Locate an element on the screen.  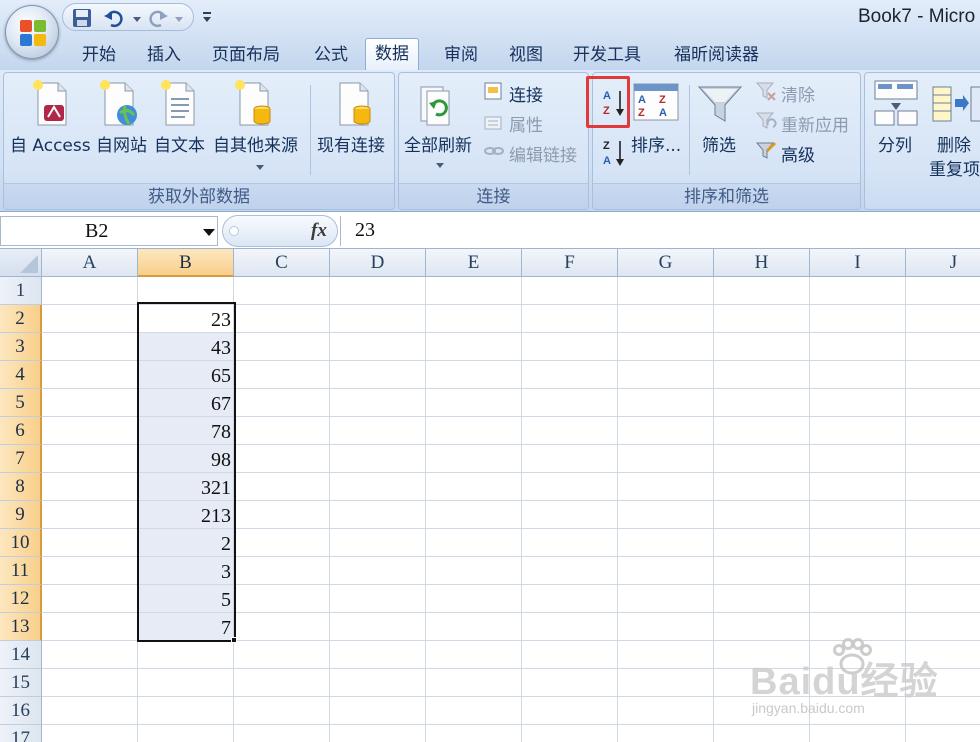
customize-qat-icon is located at coordinates (207, 17).